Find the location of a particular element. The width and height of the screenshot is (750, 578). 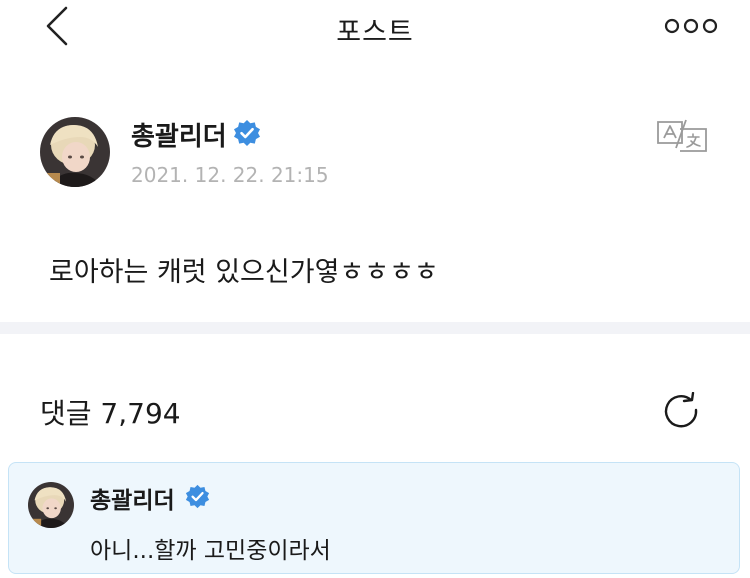

top-bar: 포스트 is located at coordinates (375, 28).